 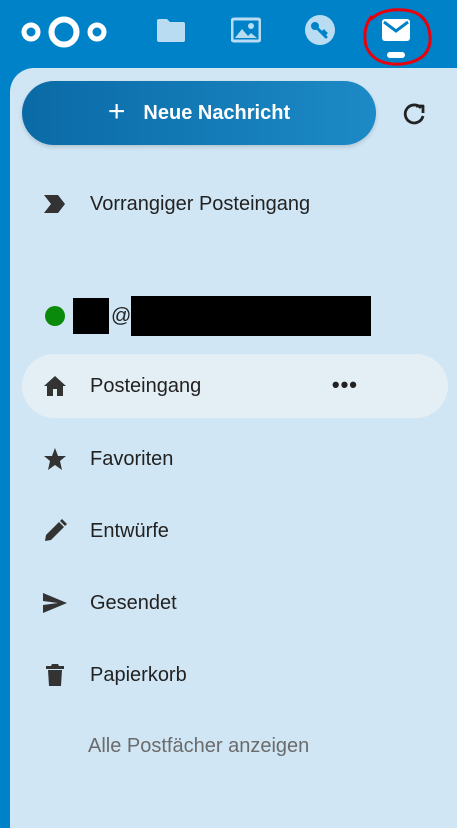 What do you see at coordinates (345, 385) in the screenshot?
I see `more-actions-button: •••` at bounding box center [345, 385].